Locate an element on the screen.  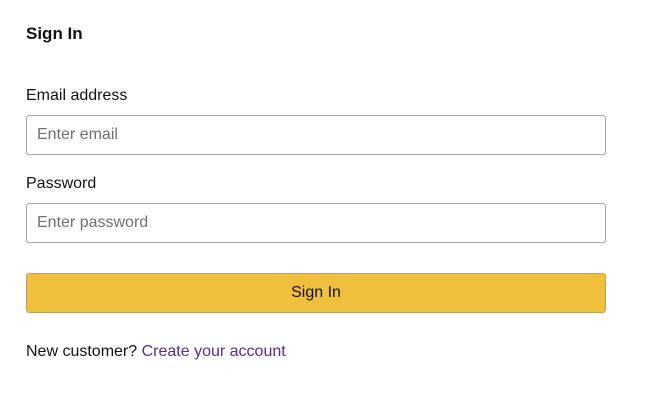
email-label: Email address is located at coordinates (77, 95).